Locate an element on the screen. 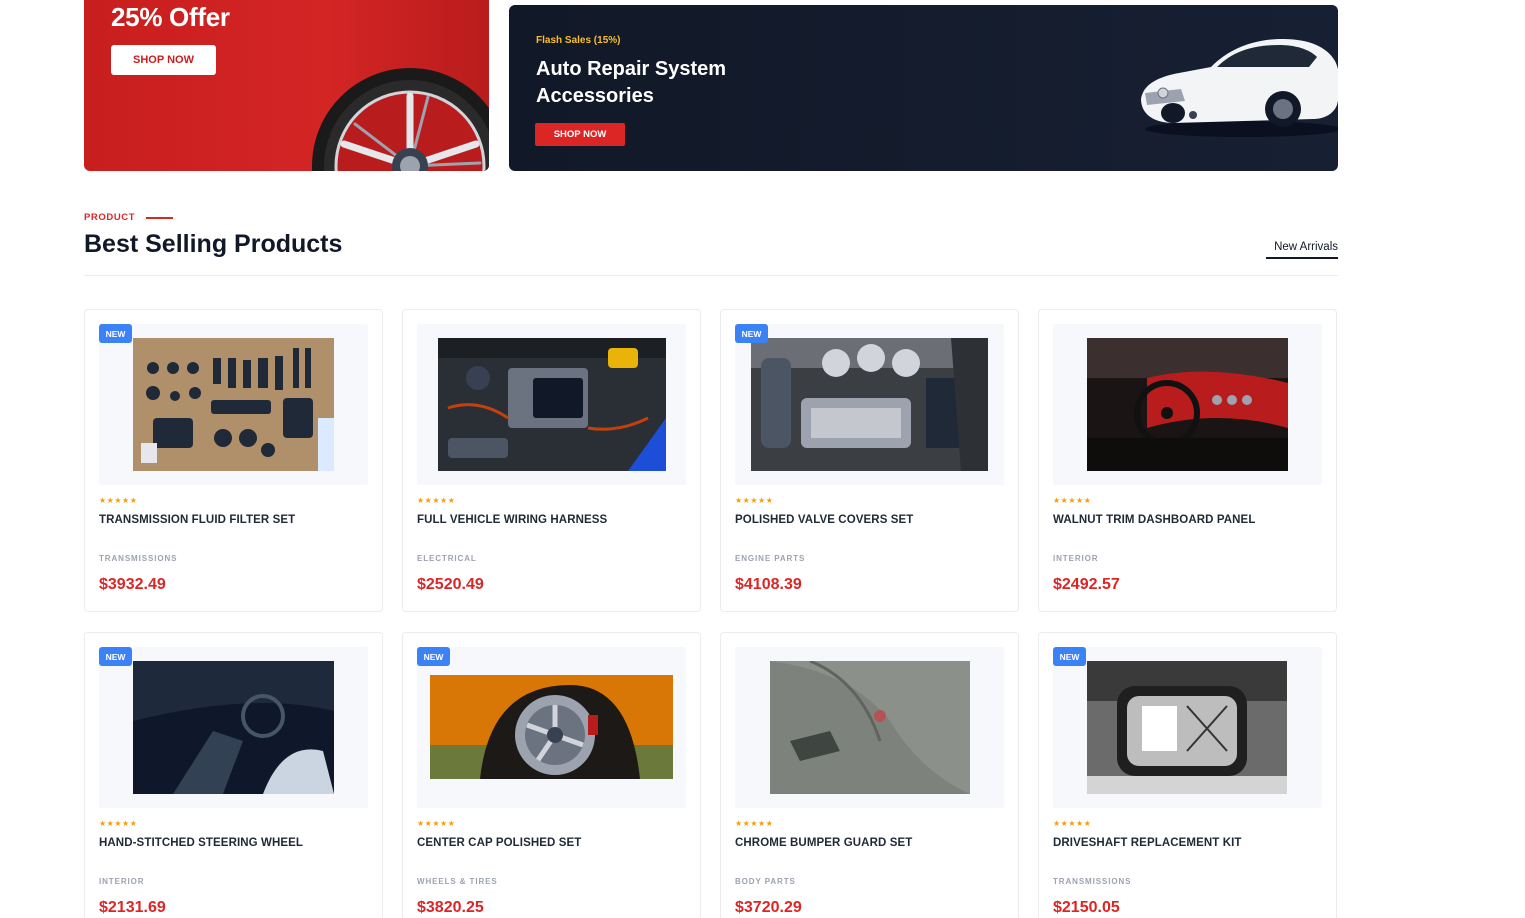 Image resolution: width=1525 pixels, height=918 pixels. alloy-wheel-icon is located at coordinates (400, 119).